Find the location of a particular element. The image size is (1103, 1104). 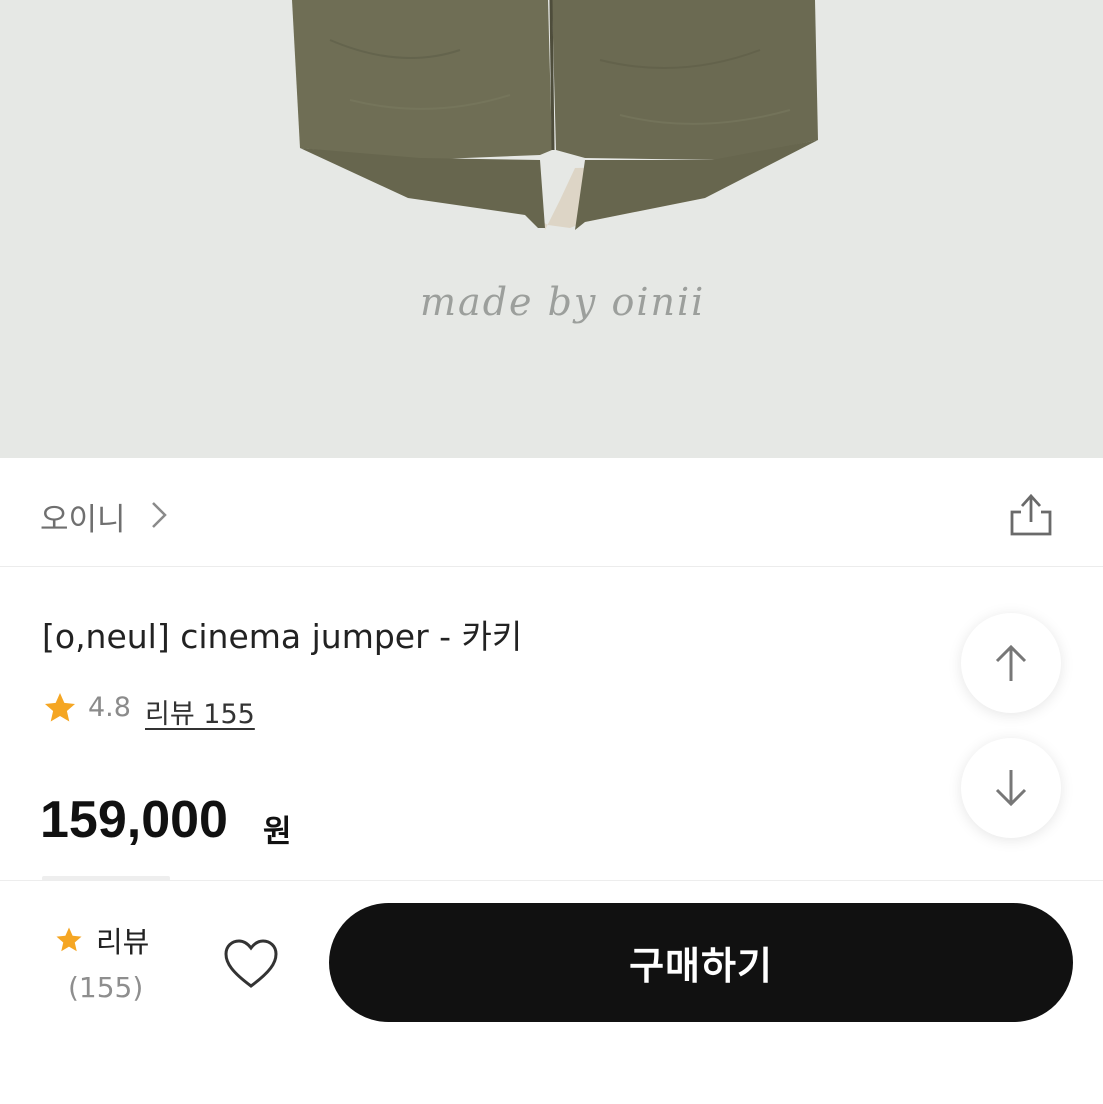

arrow-up-icon is located at coordinates (1011, 662).